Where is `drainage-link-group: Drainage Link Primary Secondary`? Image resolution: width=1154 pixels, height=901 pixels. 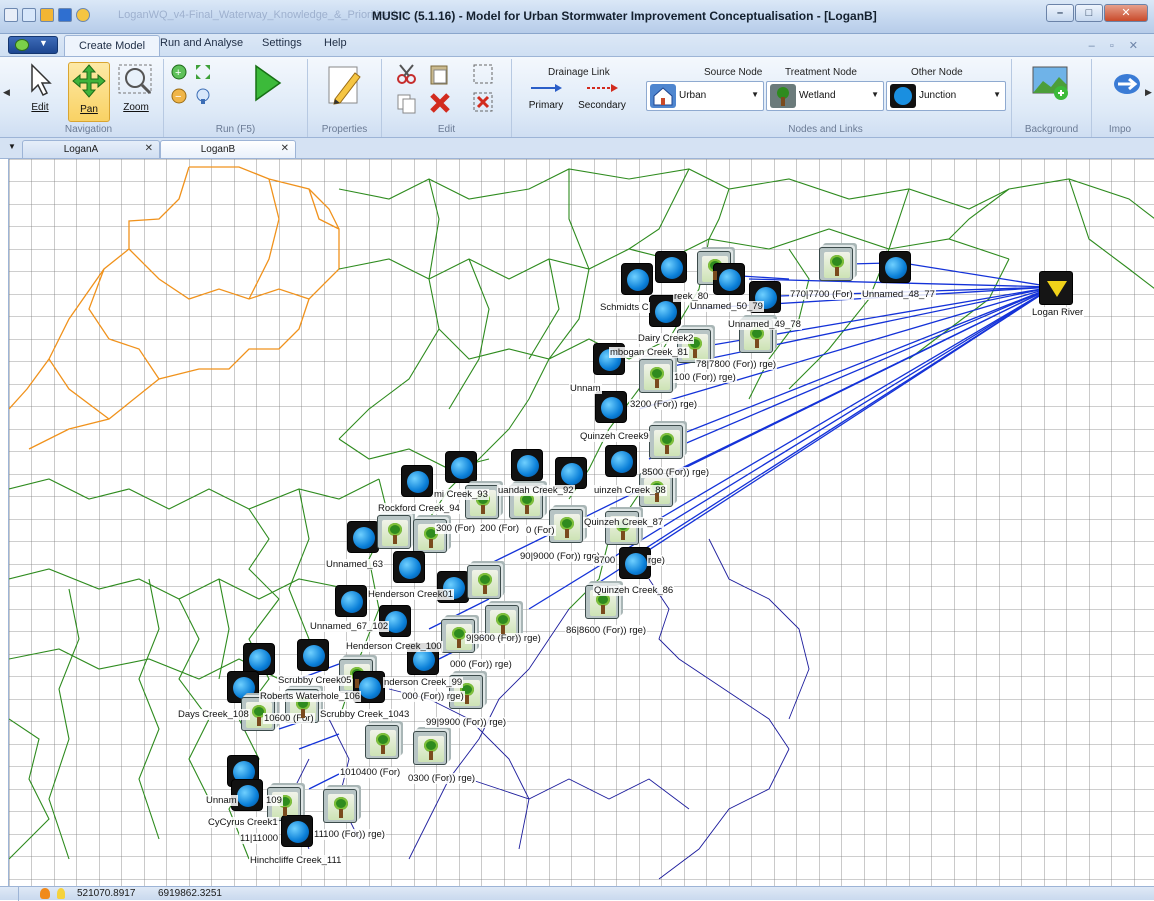 drainage-link-group: Drainage Link Primary Secondary is located at coordinates (575, 98).